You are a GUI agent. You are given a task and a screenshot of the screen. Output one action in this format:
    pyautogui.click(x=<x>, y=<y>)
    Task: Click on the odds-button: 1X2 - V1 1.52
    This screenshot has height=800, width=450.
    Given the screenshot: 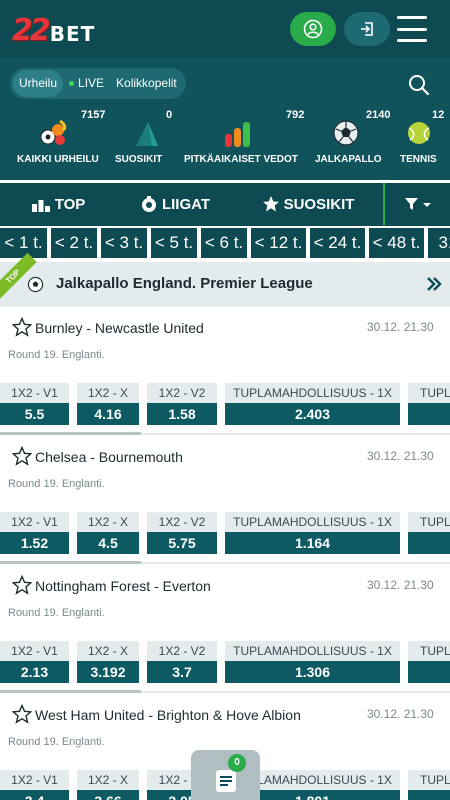 What is the action you would take?
    pyautogui.click(x=34, y=533)
    